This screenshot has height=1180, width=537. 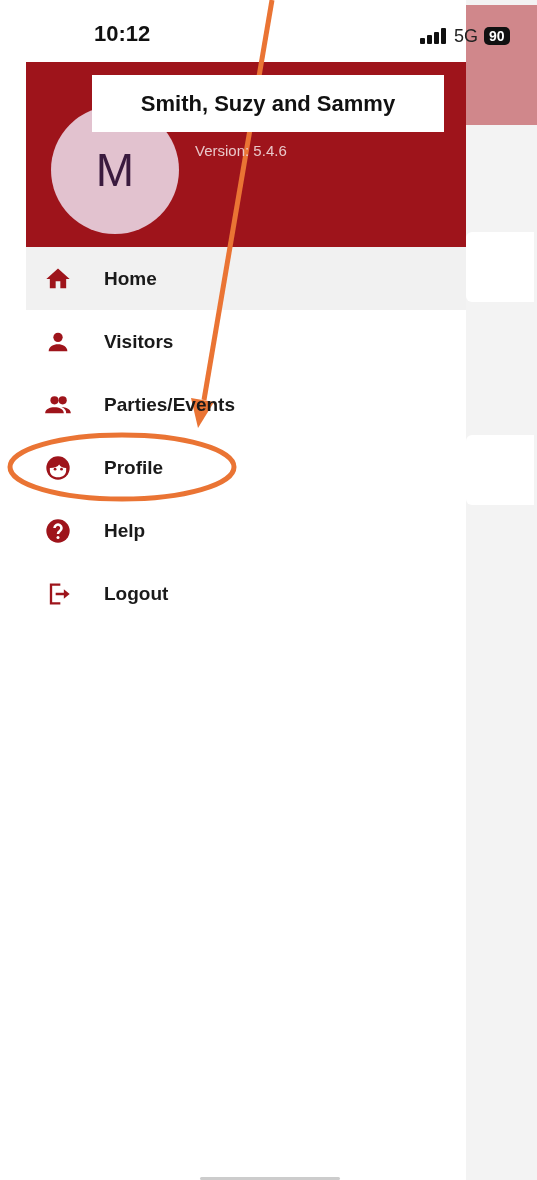 What do you see at coordinates (497, 36) in the screenshot?
I see `battery-icon: 90` at bounding box center [497, 36].